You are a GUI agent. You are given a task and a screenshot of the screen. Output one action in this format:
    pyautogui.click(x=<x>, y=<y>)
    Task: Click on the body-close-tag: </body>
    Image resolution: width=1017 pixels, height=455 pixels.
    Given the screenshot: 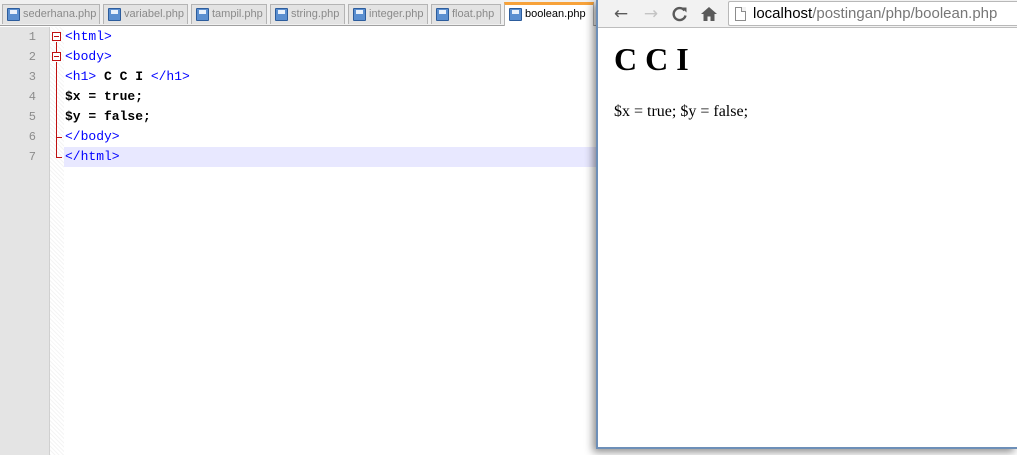 What is the action you would take?
    pyautogui.click(x=92, y=136)
    